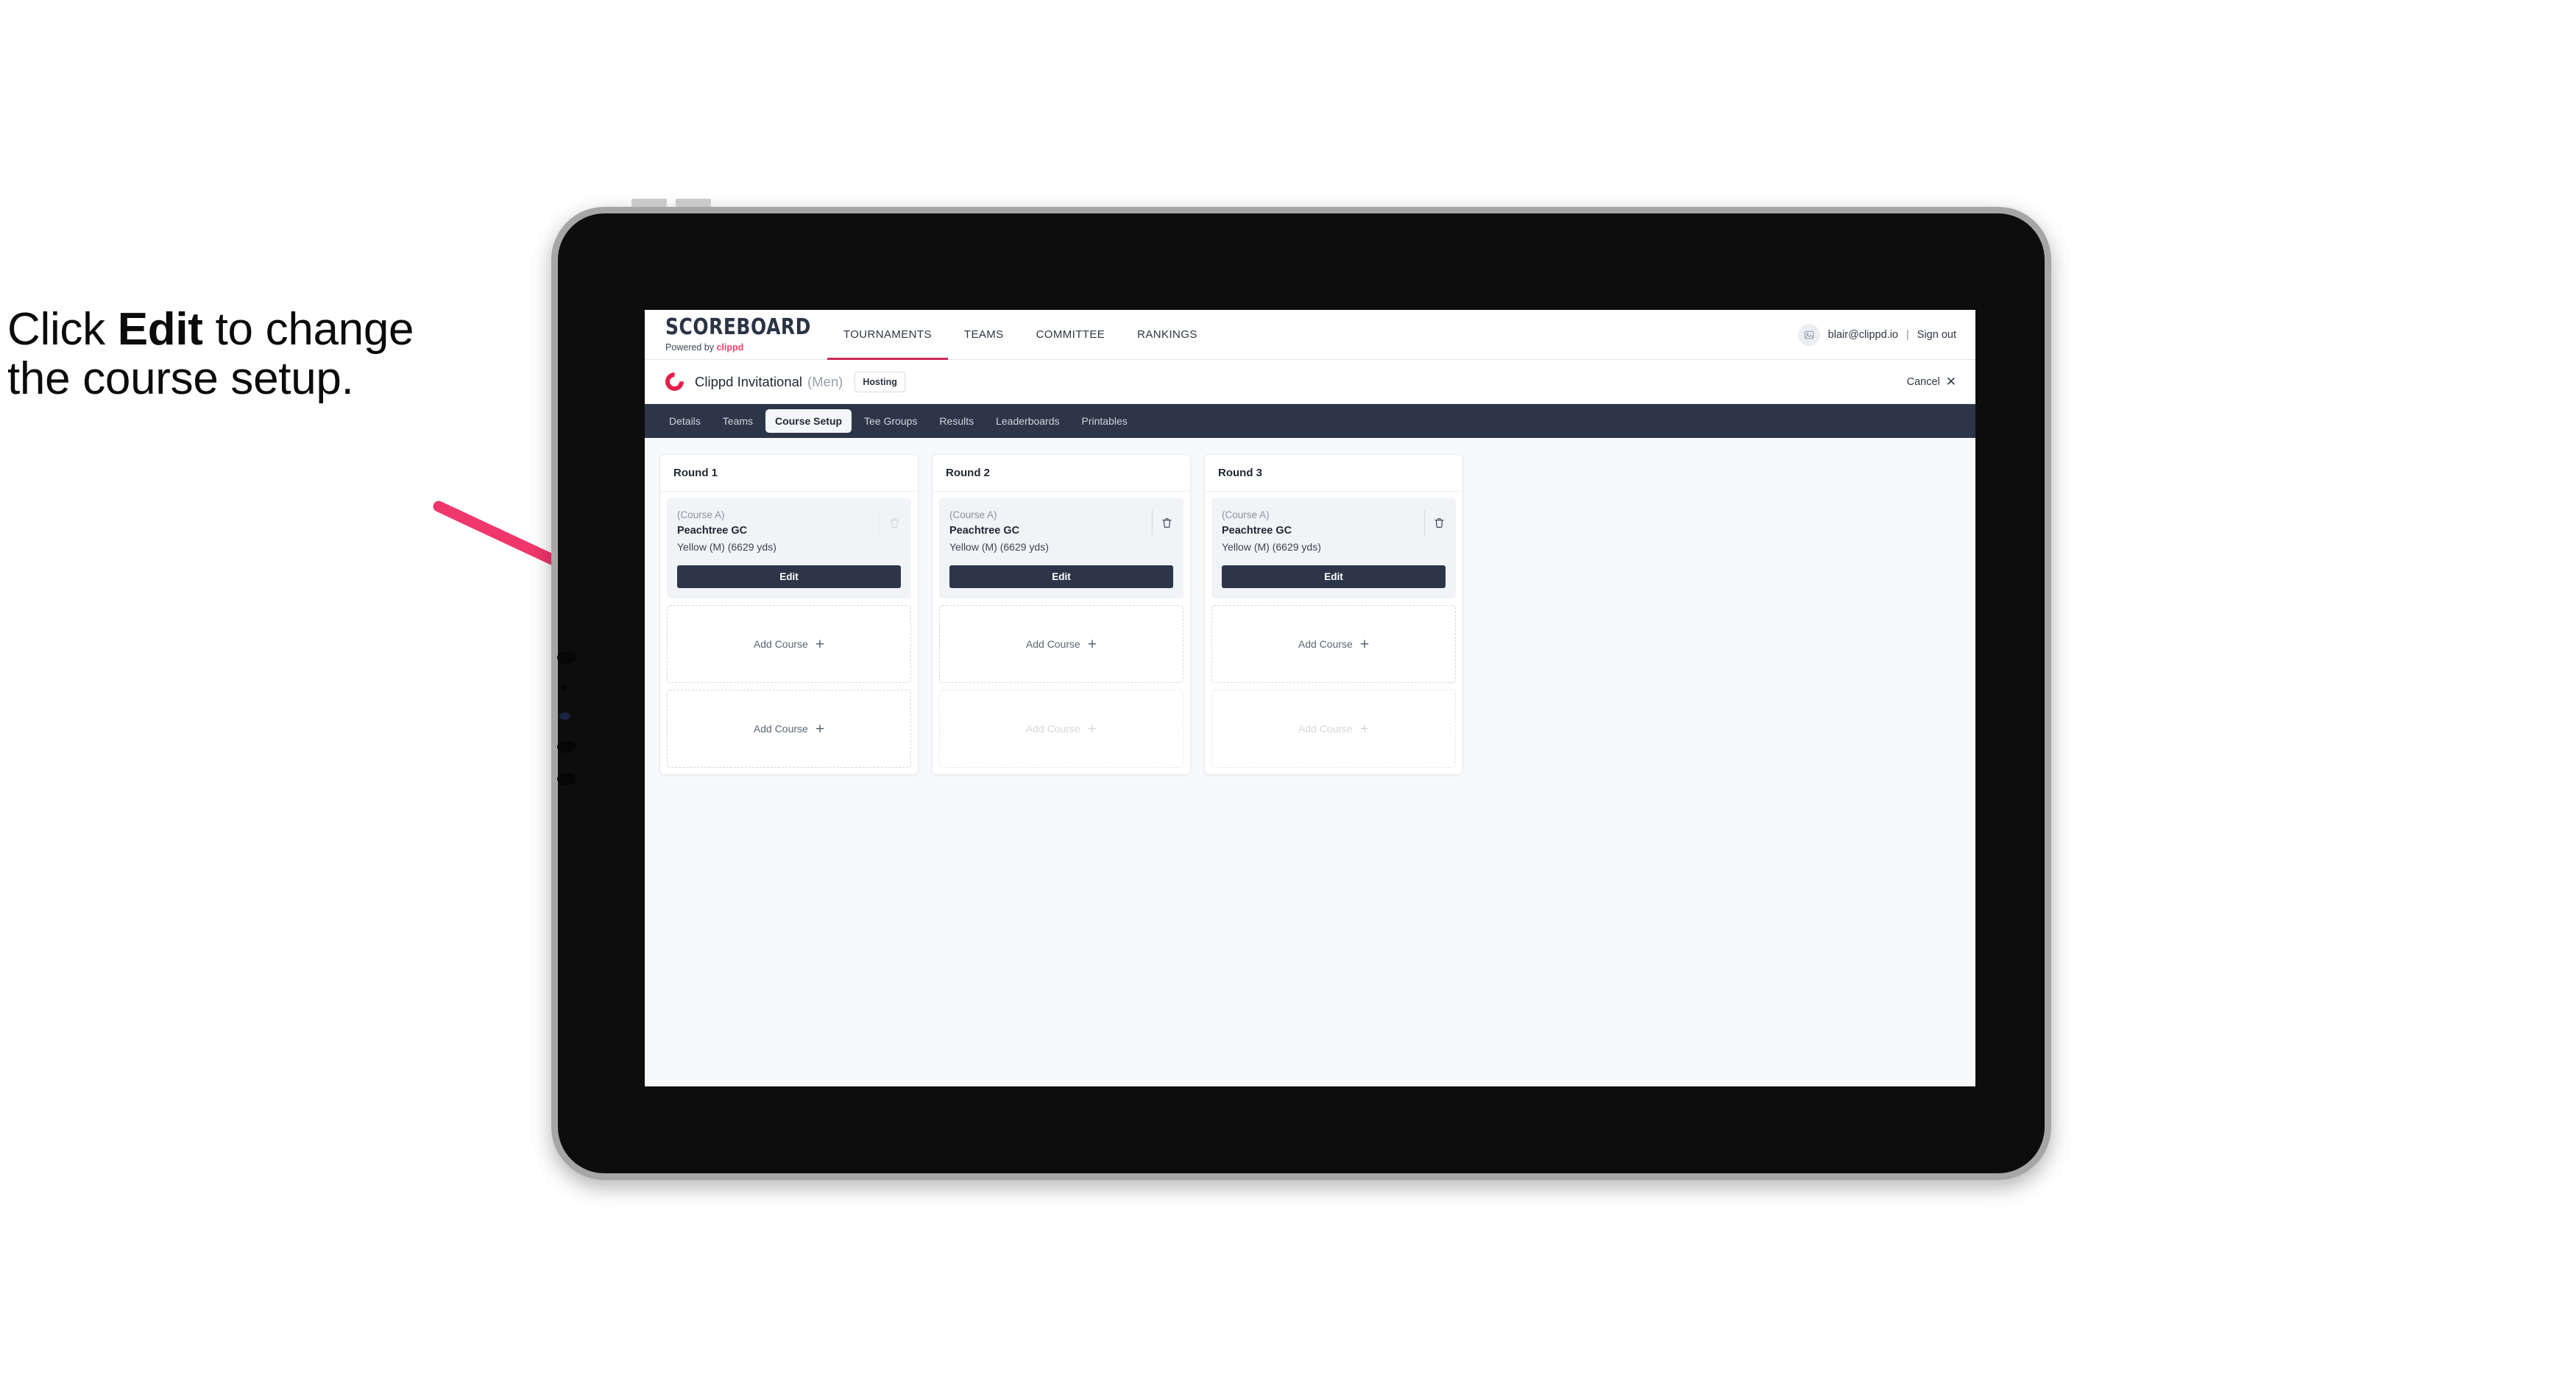  Describe the element at coordinates (1027, 421) in the screenshot. I see `tab-leaderboards: Leaderboards` at that location.